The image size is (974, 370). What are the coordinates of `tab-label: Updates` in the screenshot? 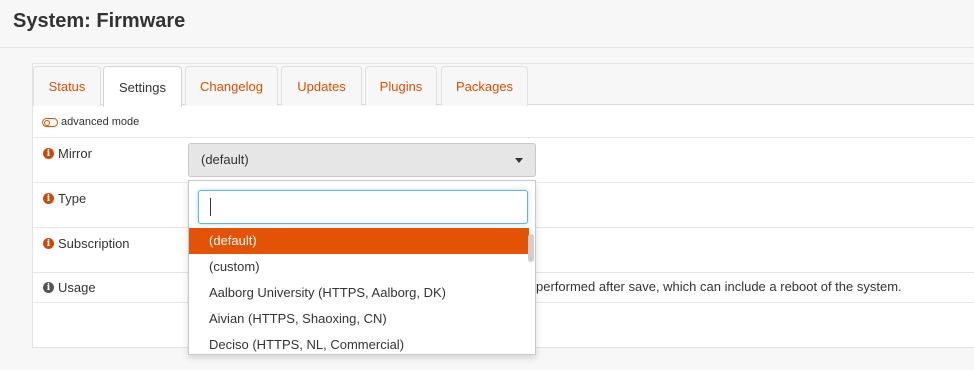 It's located at (321, 86).